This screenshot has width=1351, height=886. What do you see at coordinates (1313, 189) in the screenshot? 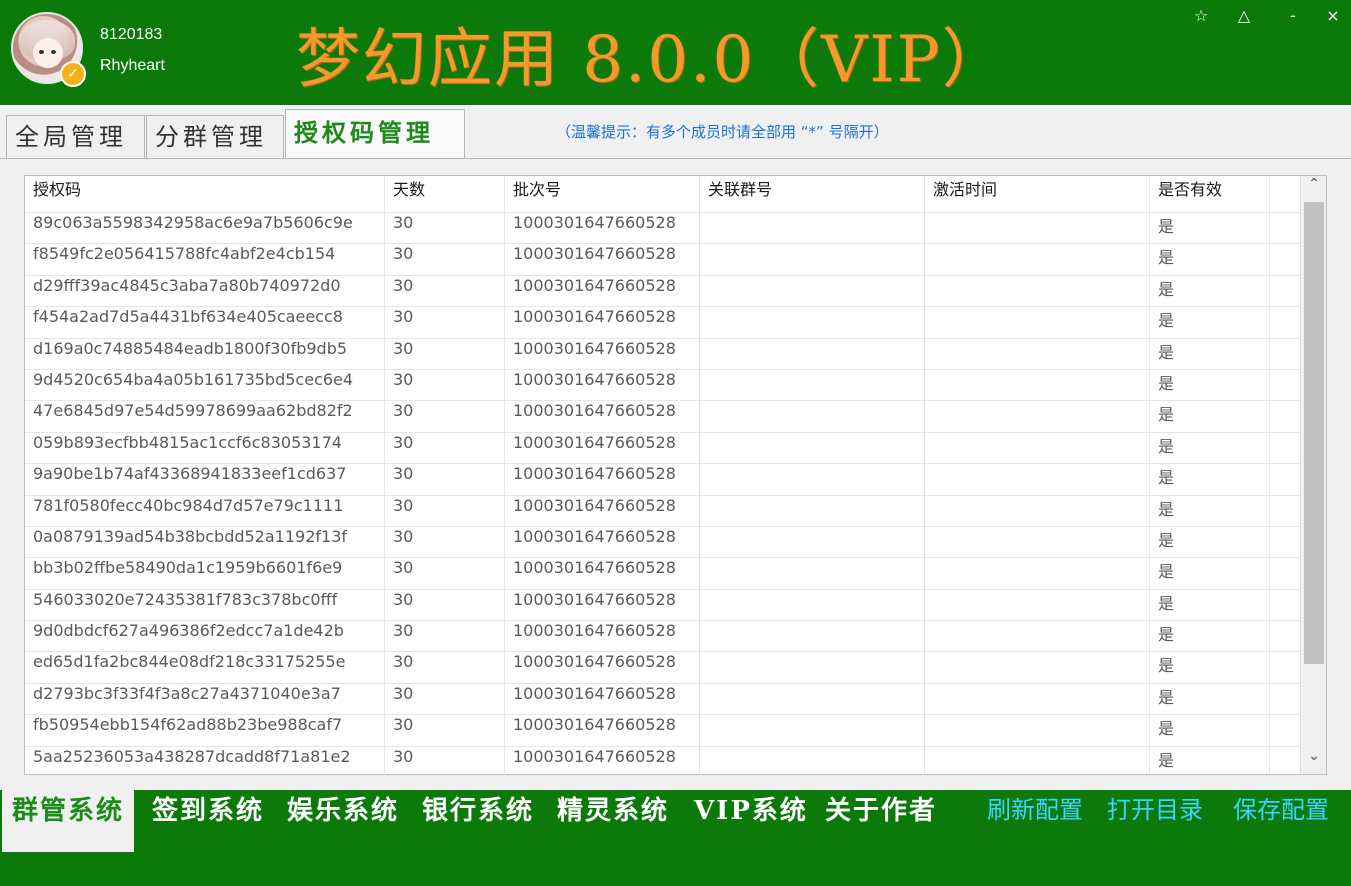
I see `scroll-up-icon: ⌃` at bounding box center [1313, 189].